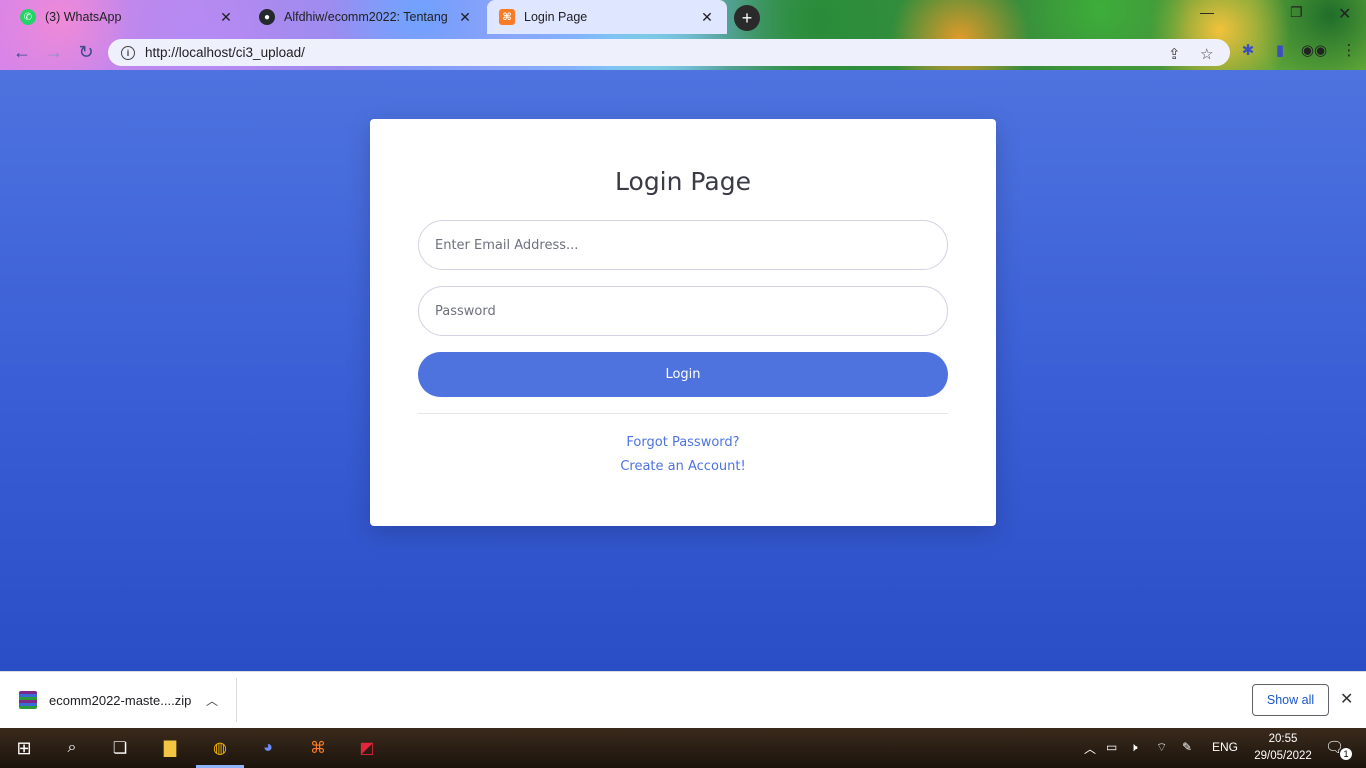 The height and width of the screenshot is (768, 1366). What do you see at coordinates (72, 748) in the screenshot?
I see `search-icon: ⌕` at bounding box center [72, 748].